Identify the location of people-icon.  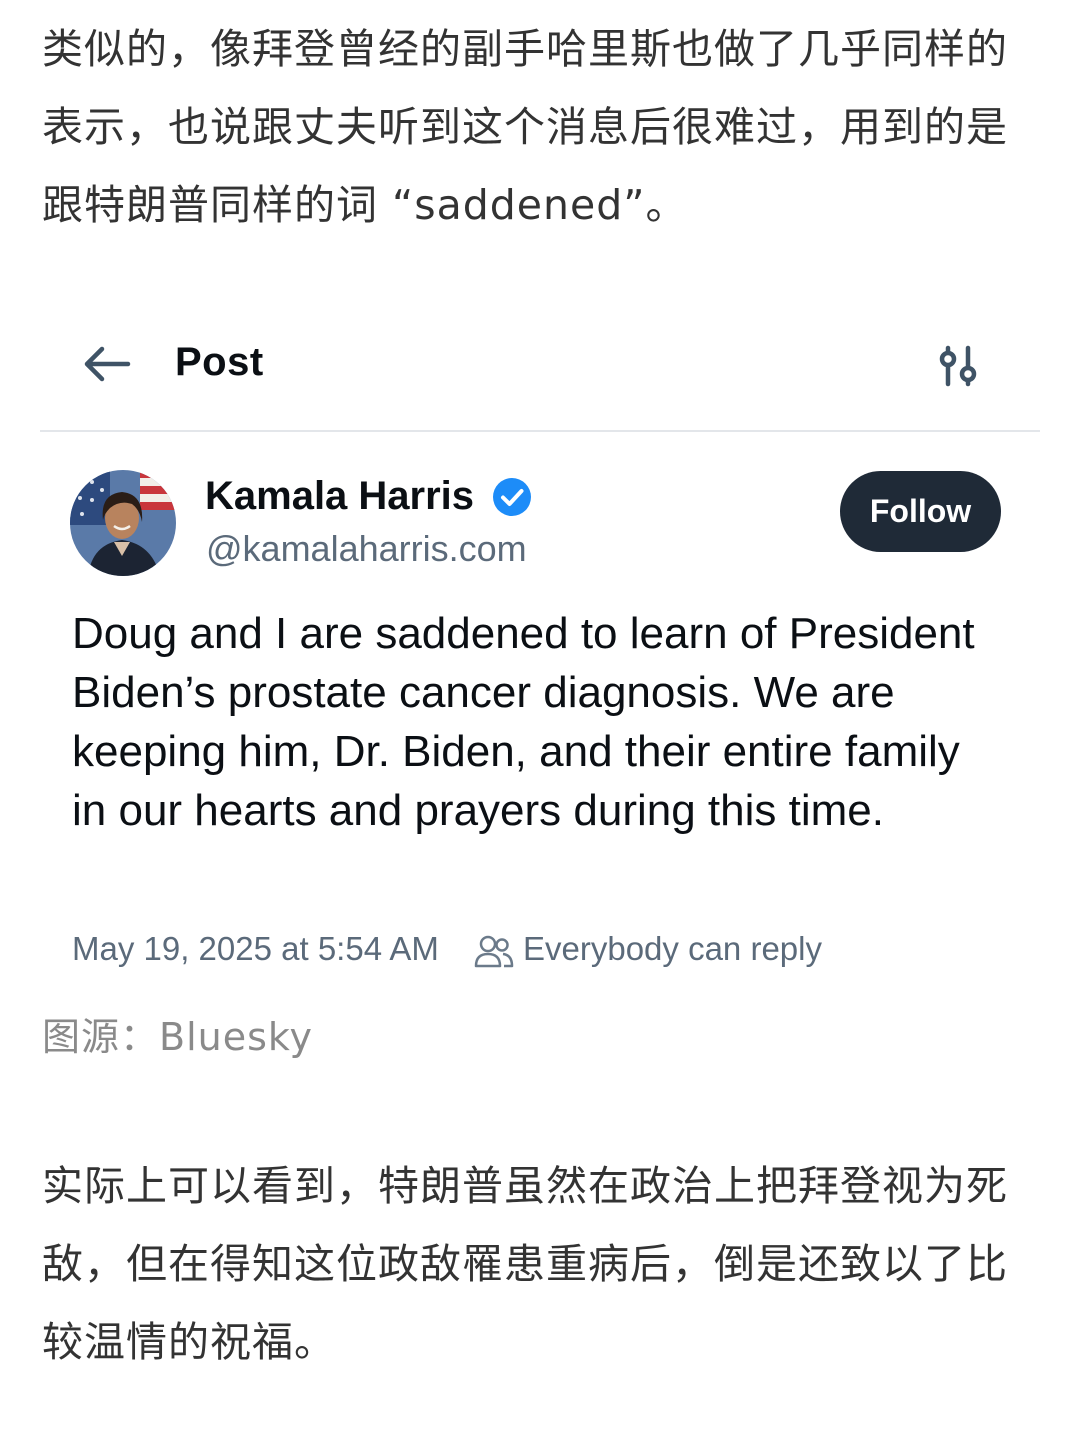
(494, 951).